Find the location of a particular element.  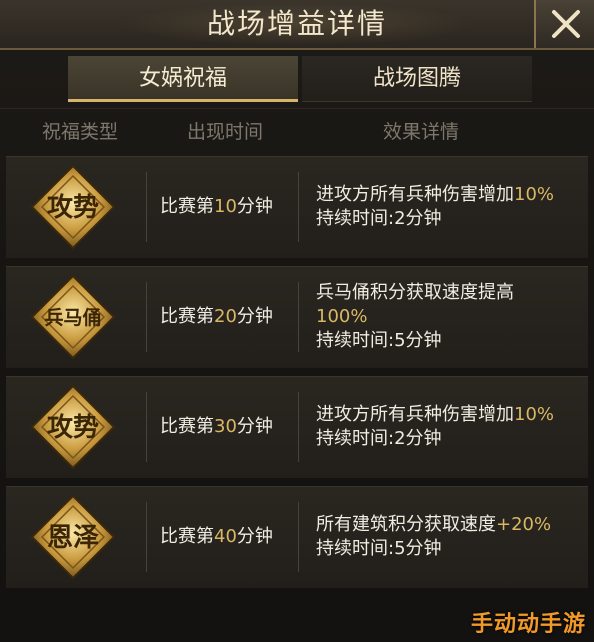

header-effect-detail: 效果详情 is located at coordinates (420, 132).